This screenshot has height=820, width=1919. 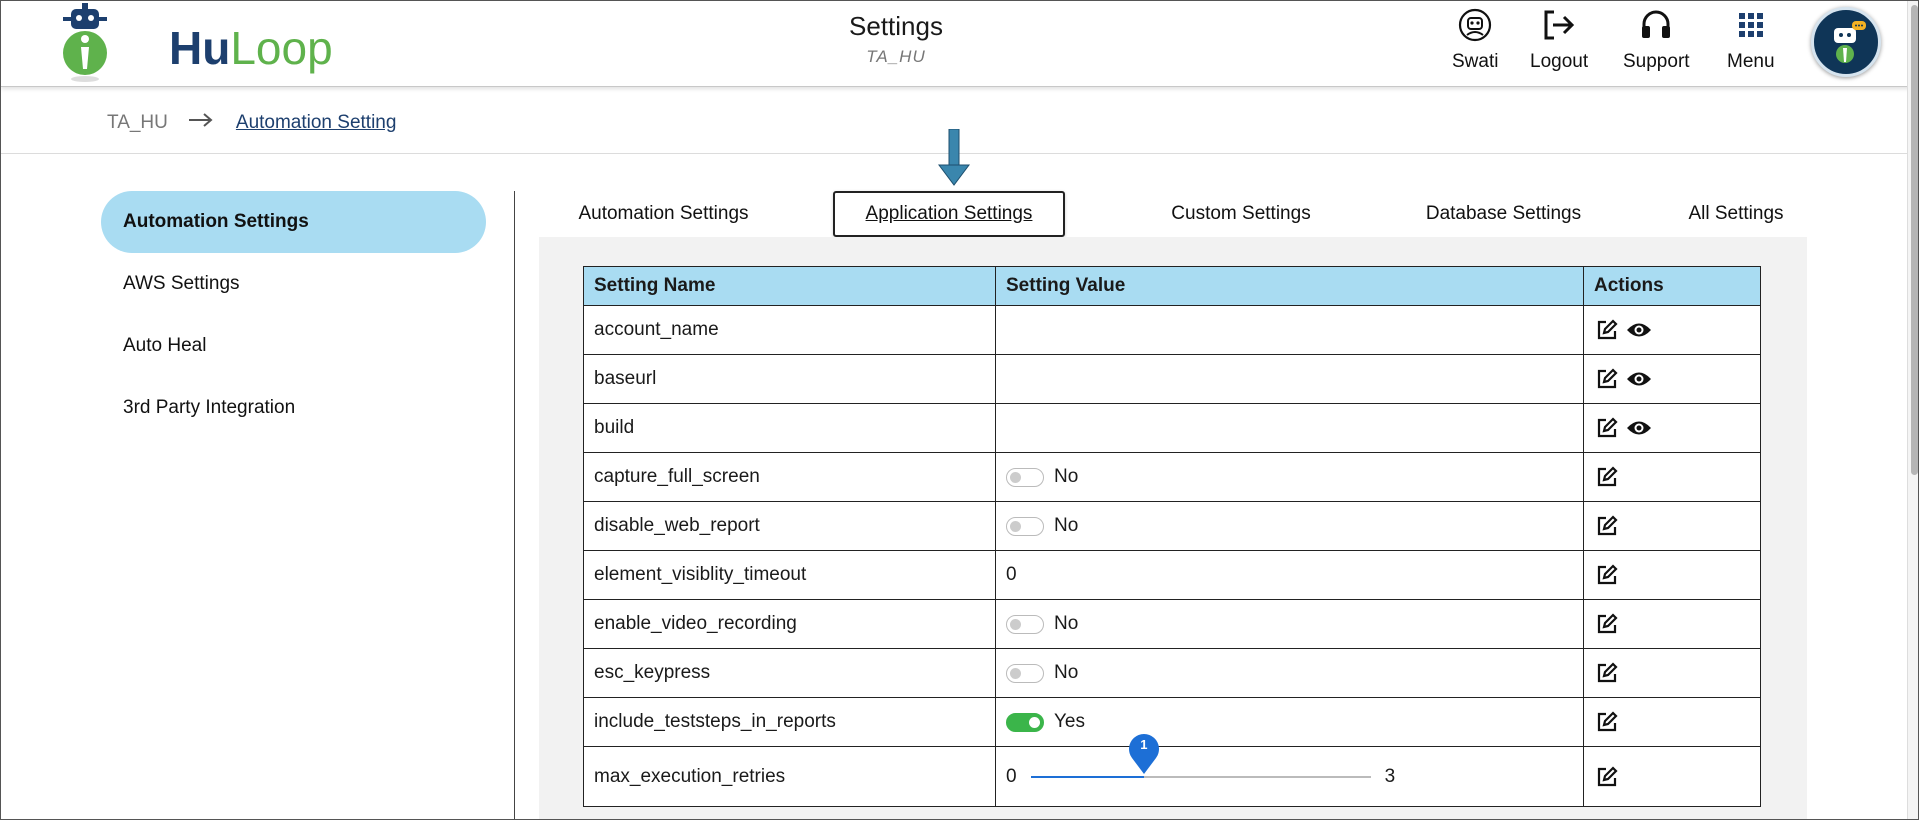 I want to click on arrow-right-icon, so click(x=201, y=123).